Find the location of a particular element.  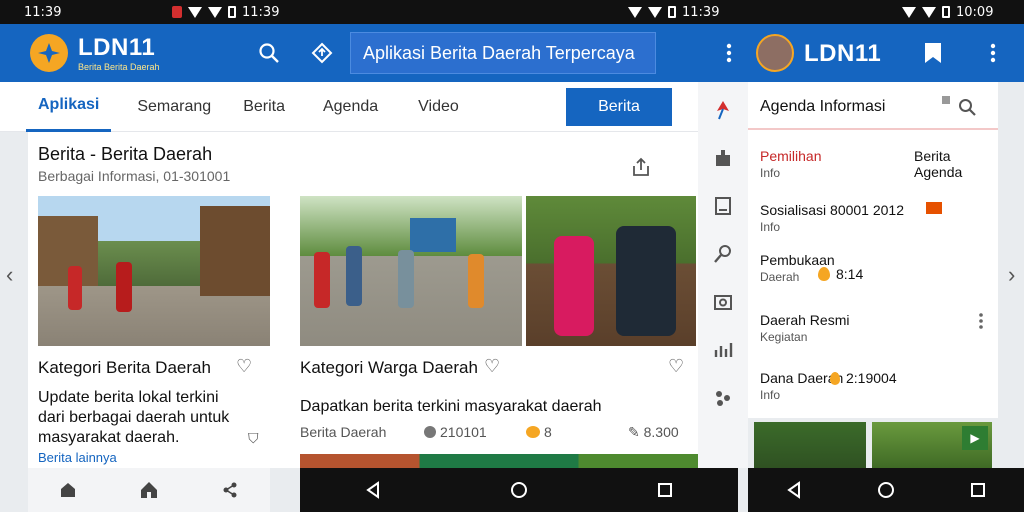

system-nav-bar-right is located at coordinates (886, 490).